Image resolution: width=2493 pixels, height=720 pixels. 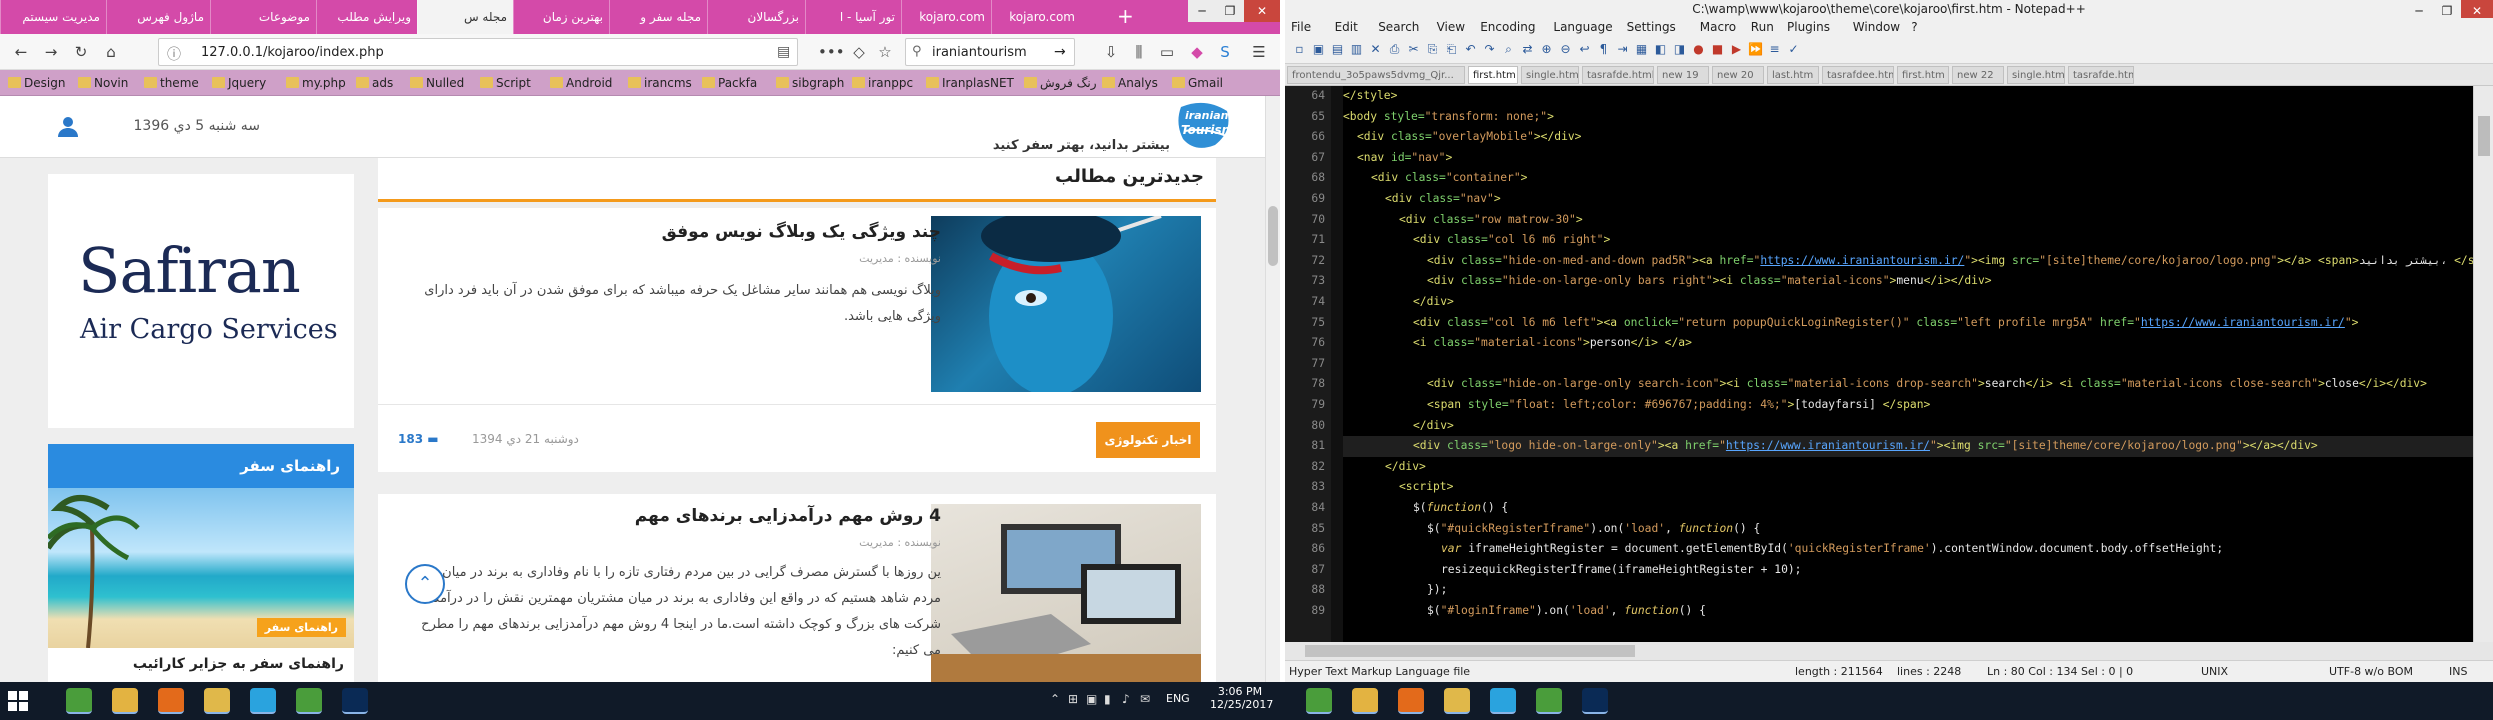 What do you see at coordinates (1511, 240) in the screenshot?
I see `code-line: <div class="col l6 m6 right">` at bounding box center [1511, 240].